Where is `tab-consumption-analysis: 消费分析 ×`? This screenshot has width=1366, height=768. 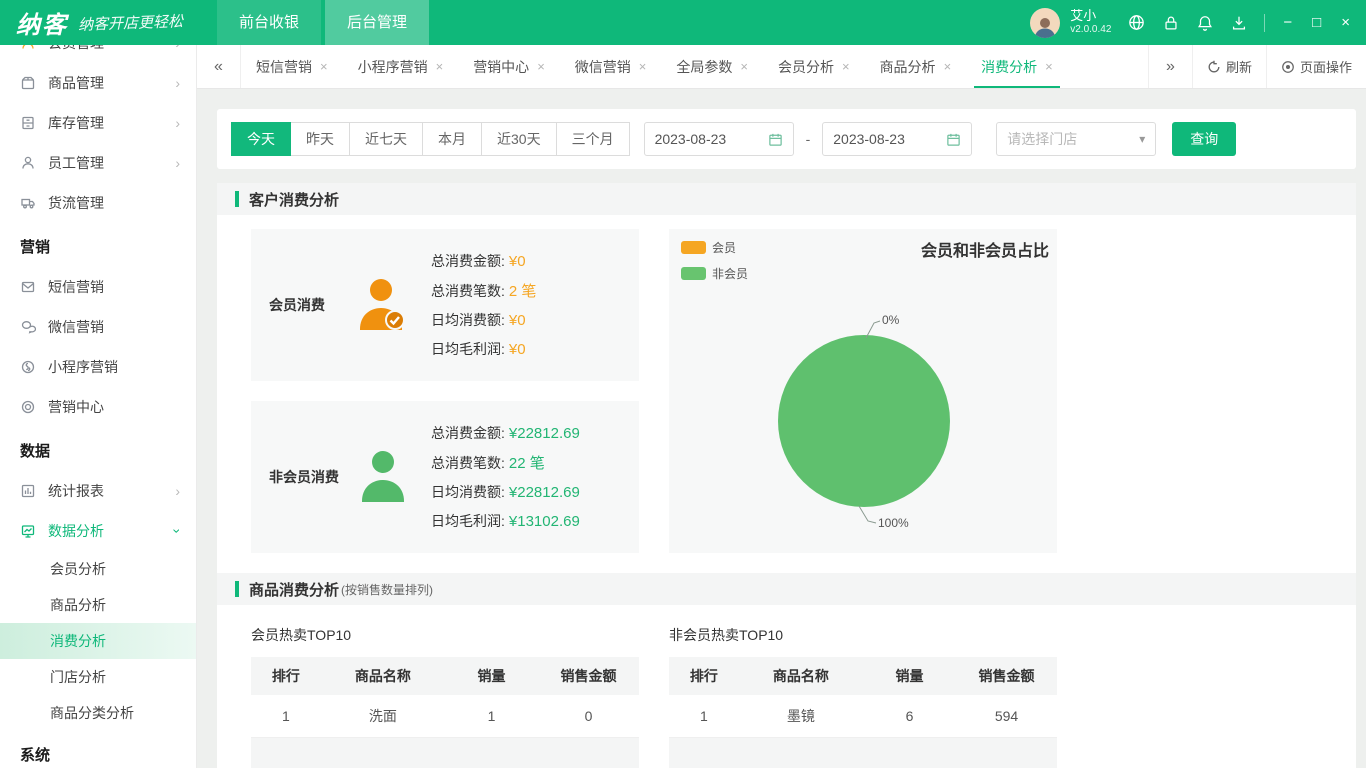
tab-consumption-analysis: 消费分析 × is located at coordinates (1017, 66).